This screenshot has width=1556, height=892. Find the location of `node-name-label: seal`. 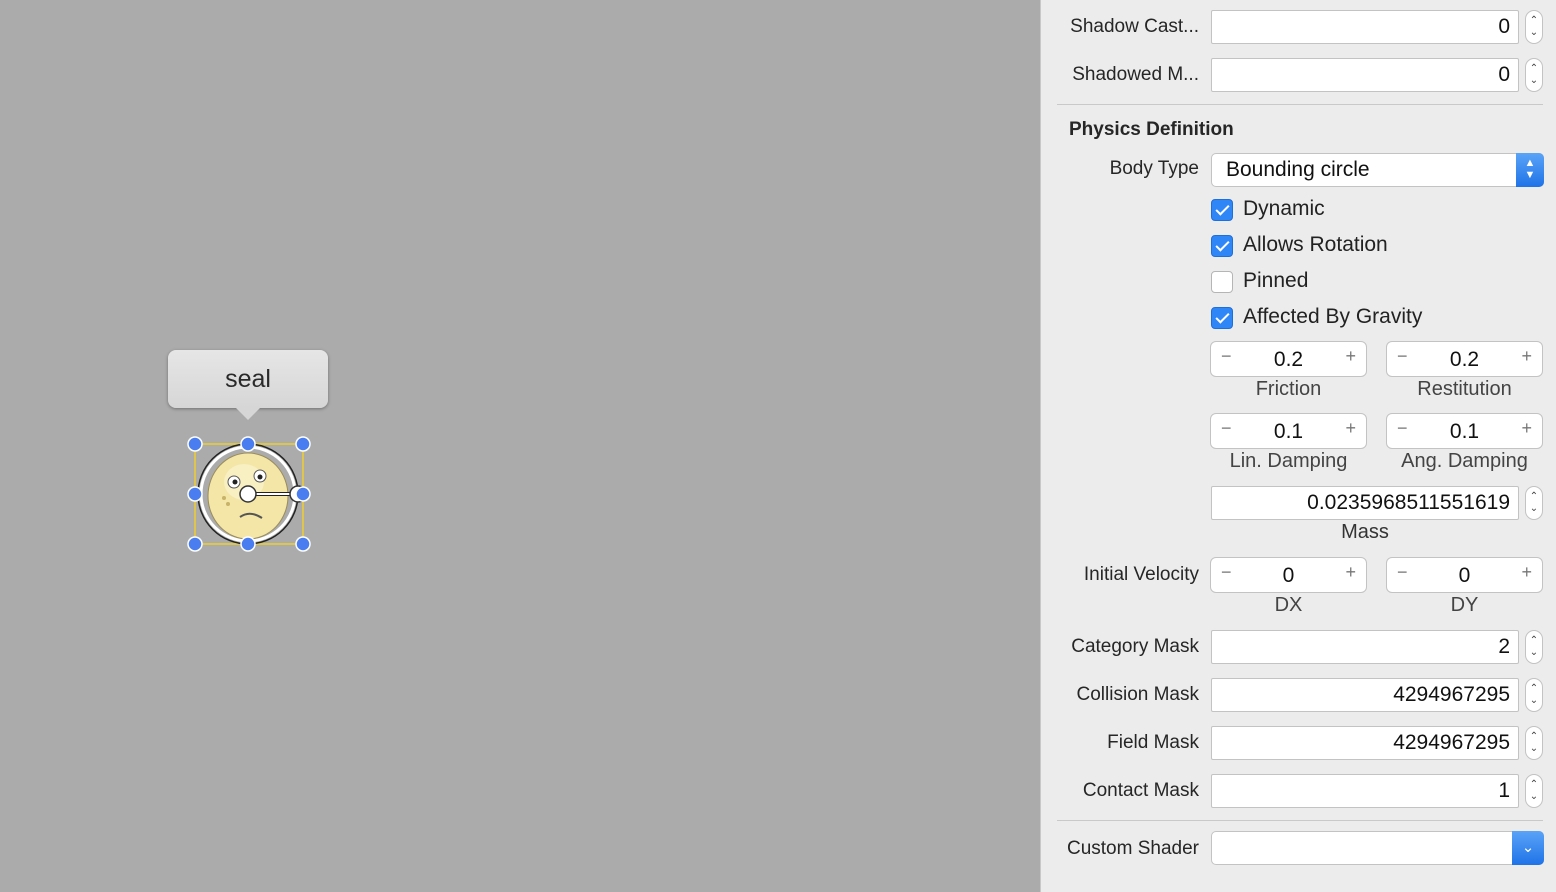

node-name-label: seal is located at coordinates (248, 379).